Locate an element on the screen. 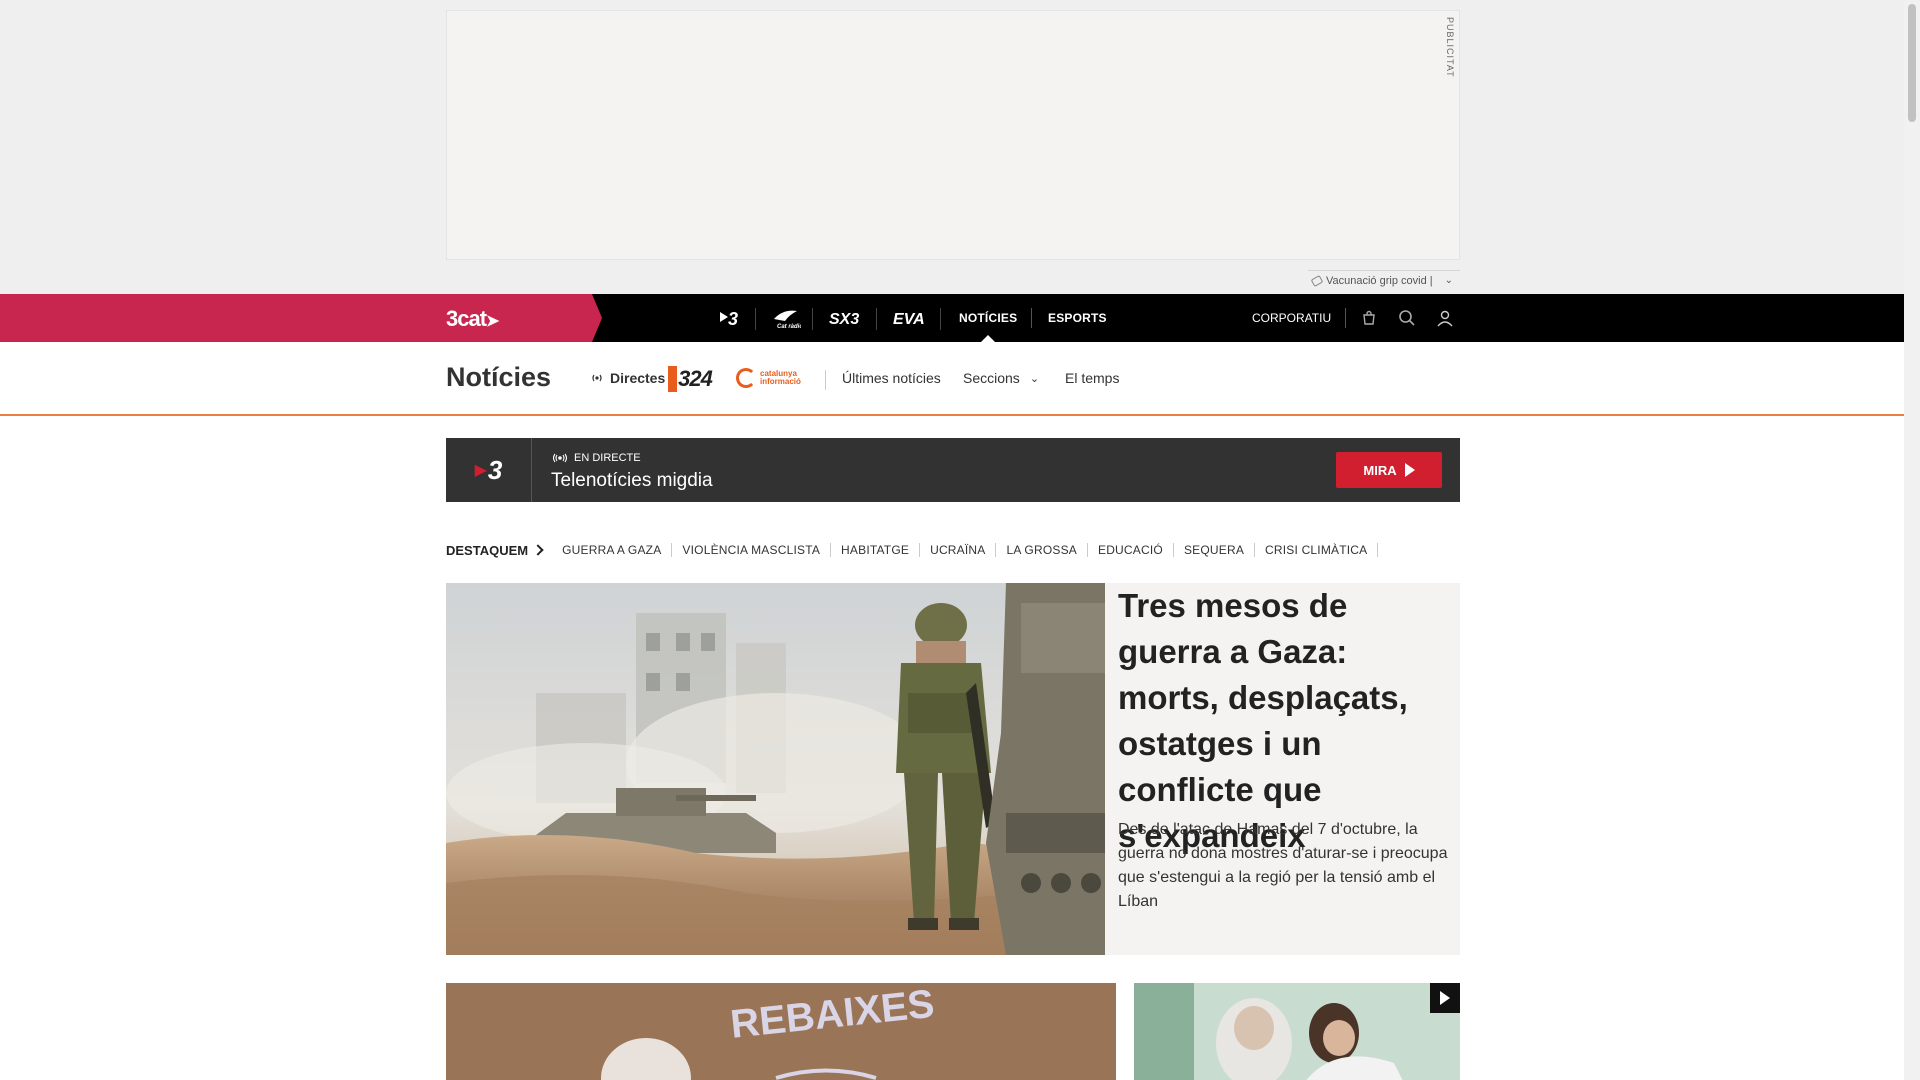 This screenshot has width=1920, height=1080. user-icon is located at coordinates (1445, 318).